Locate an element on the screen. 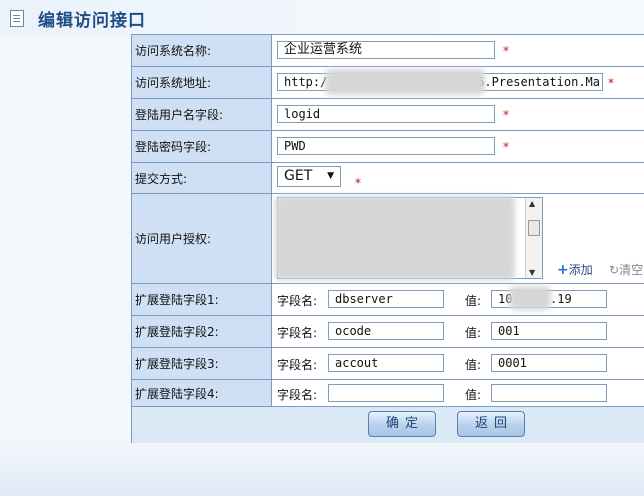  label-system-name: 访问系统名称: is located at coordinates (202, 50).